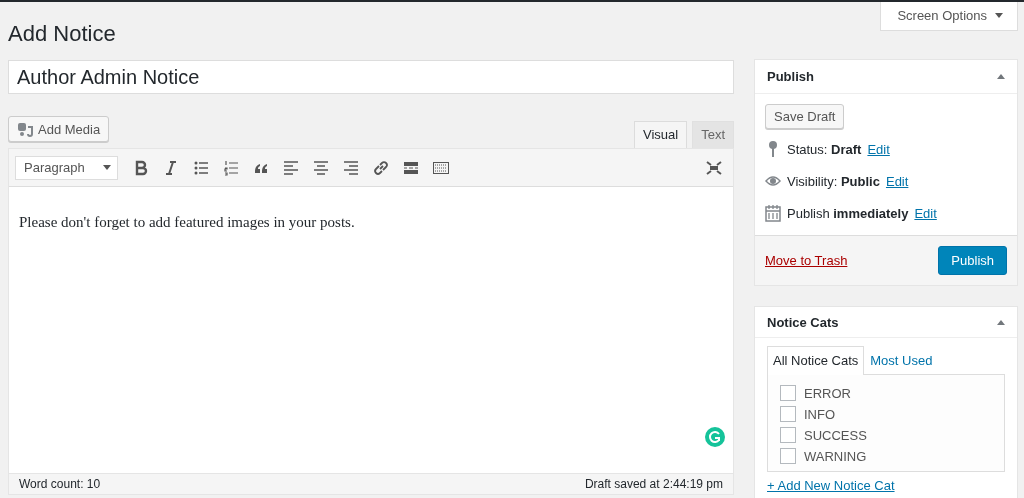  Describe the element at coordinates (773, 213) in the screenshot. I see `calendar-icon` at that location.